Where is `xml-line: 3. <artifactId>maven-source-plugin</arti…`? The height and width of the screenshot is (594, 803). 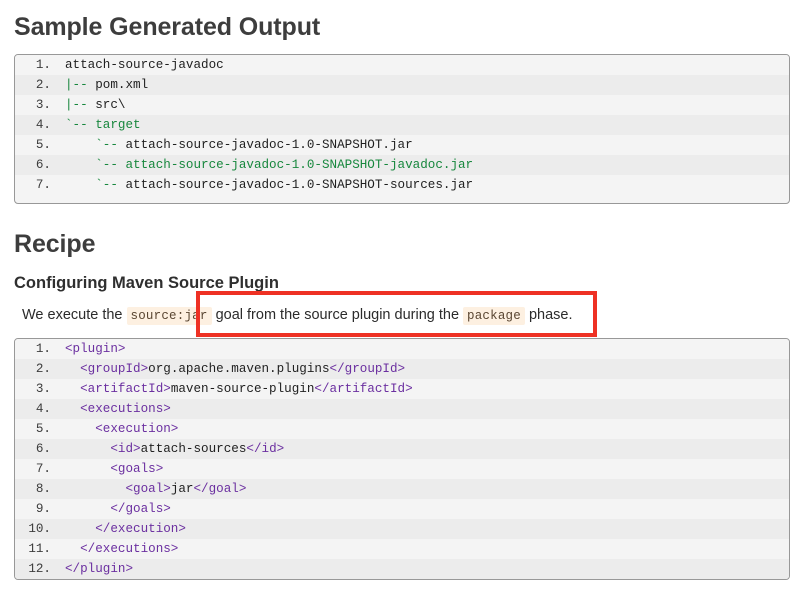
xml-line: 3. <artifactId>maven-source-plugin</arti… is located at coordinates (402, 389).